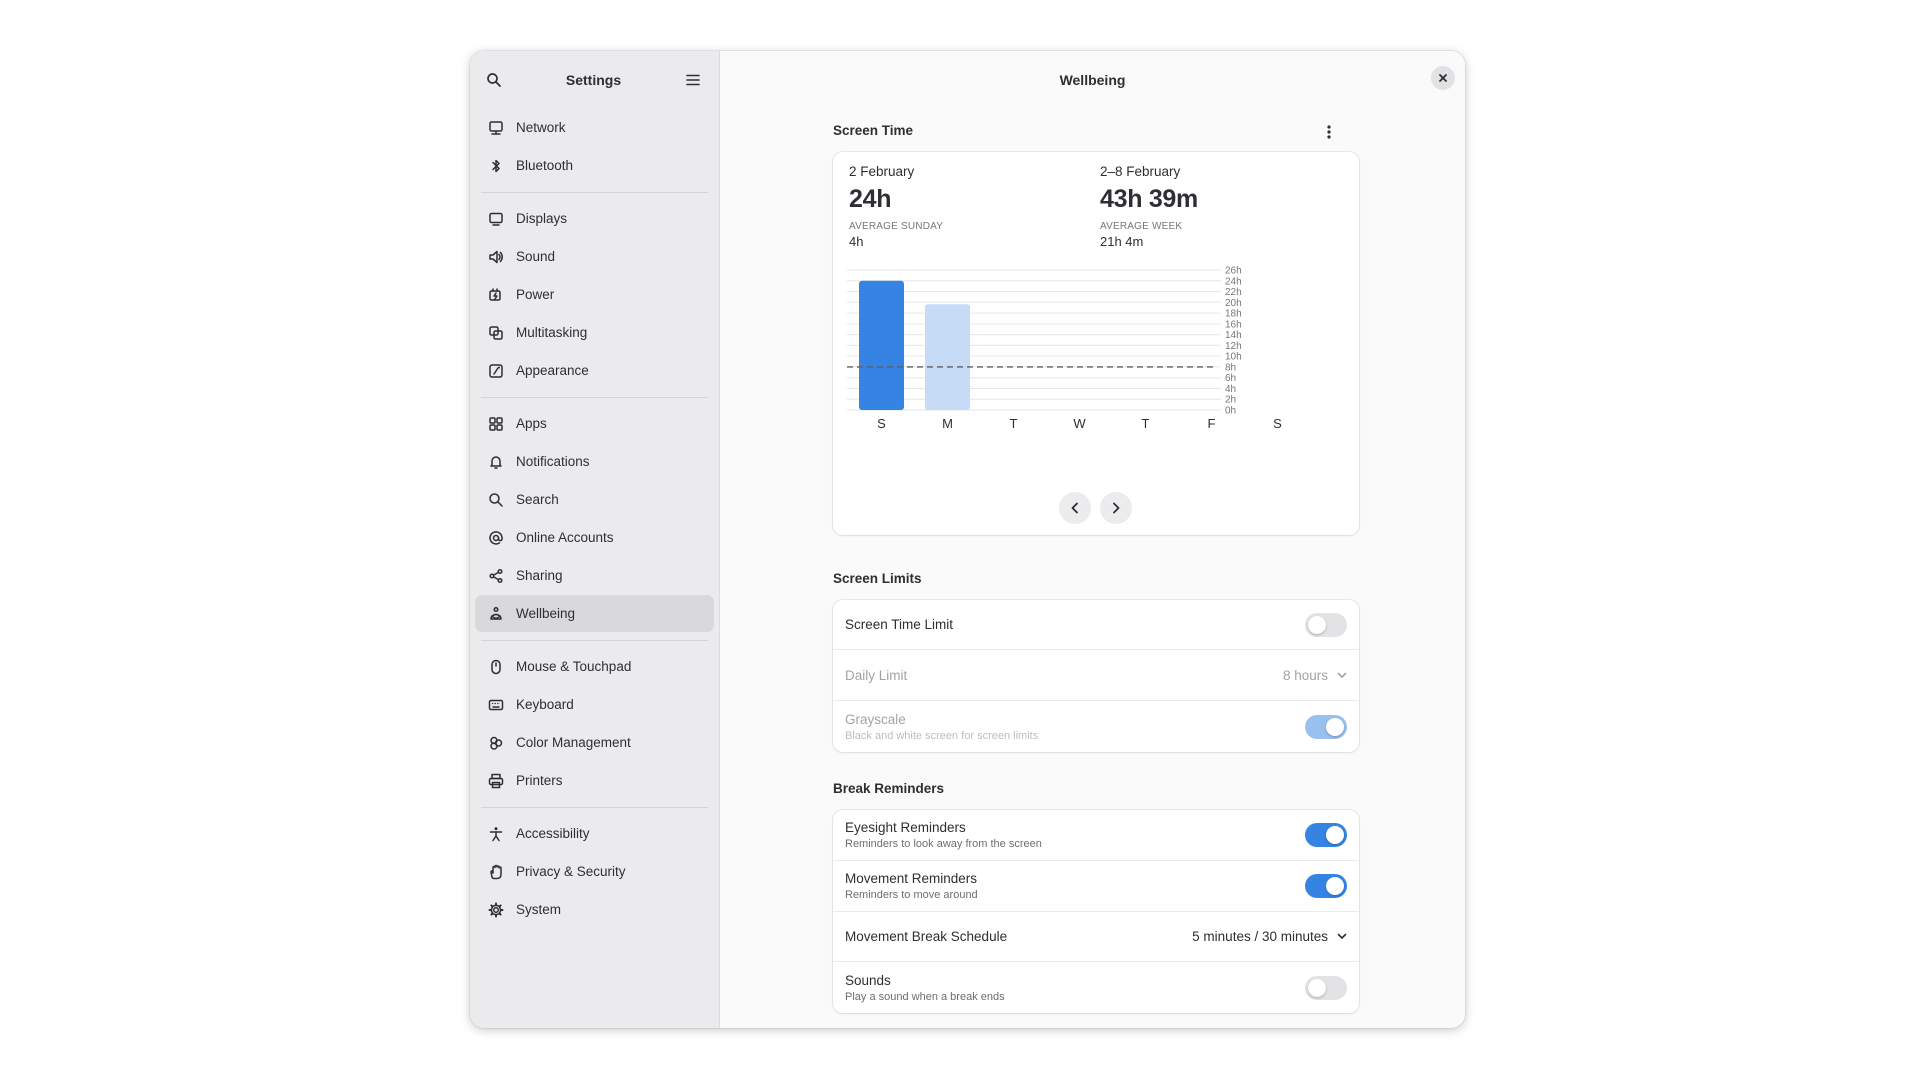 The image size is (1920, 1080). Describe the element at coordinates (881, 423) in the screenshot. I see `x-tick-label: S` at that location.